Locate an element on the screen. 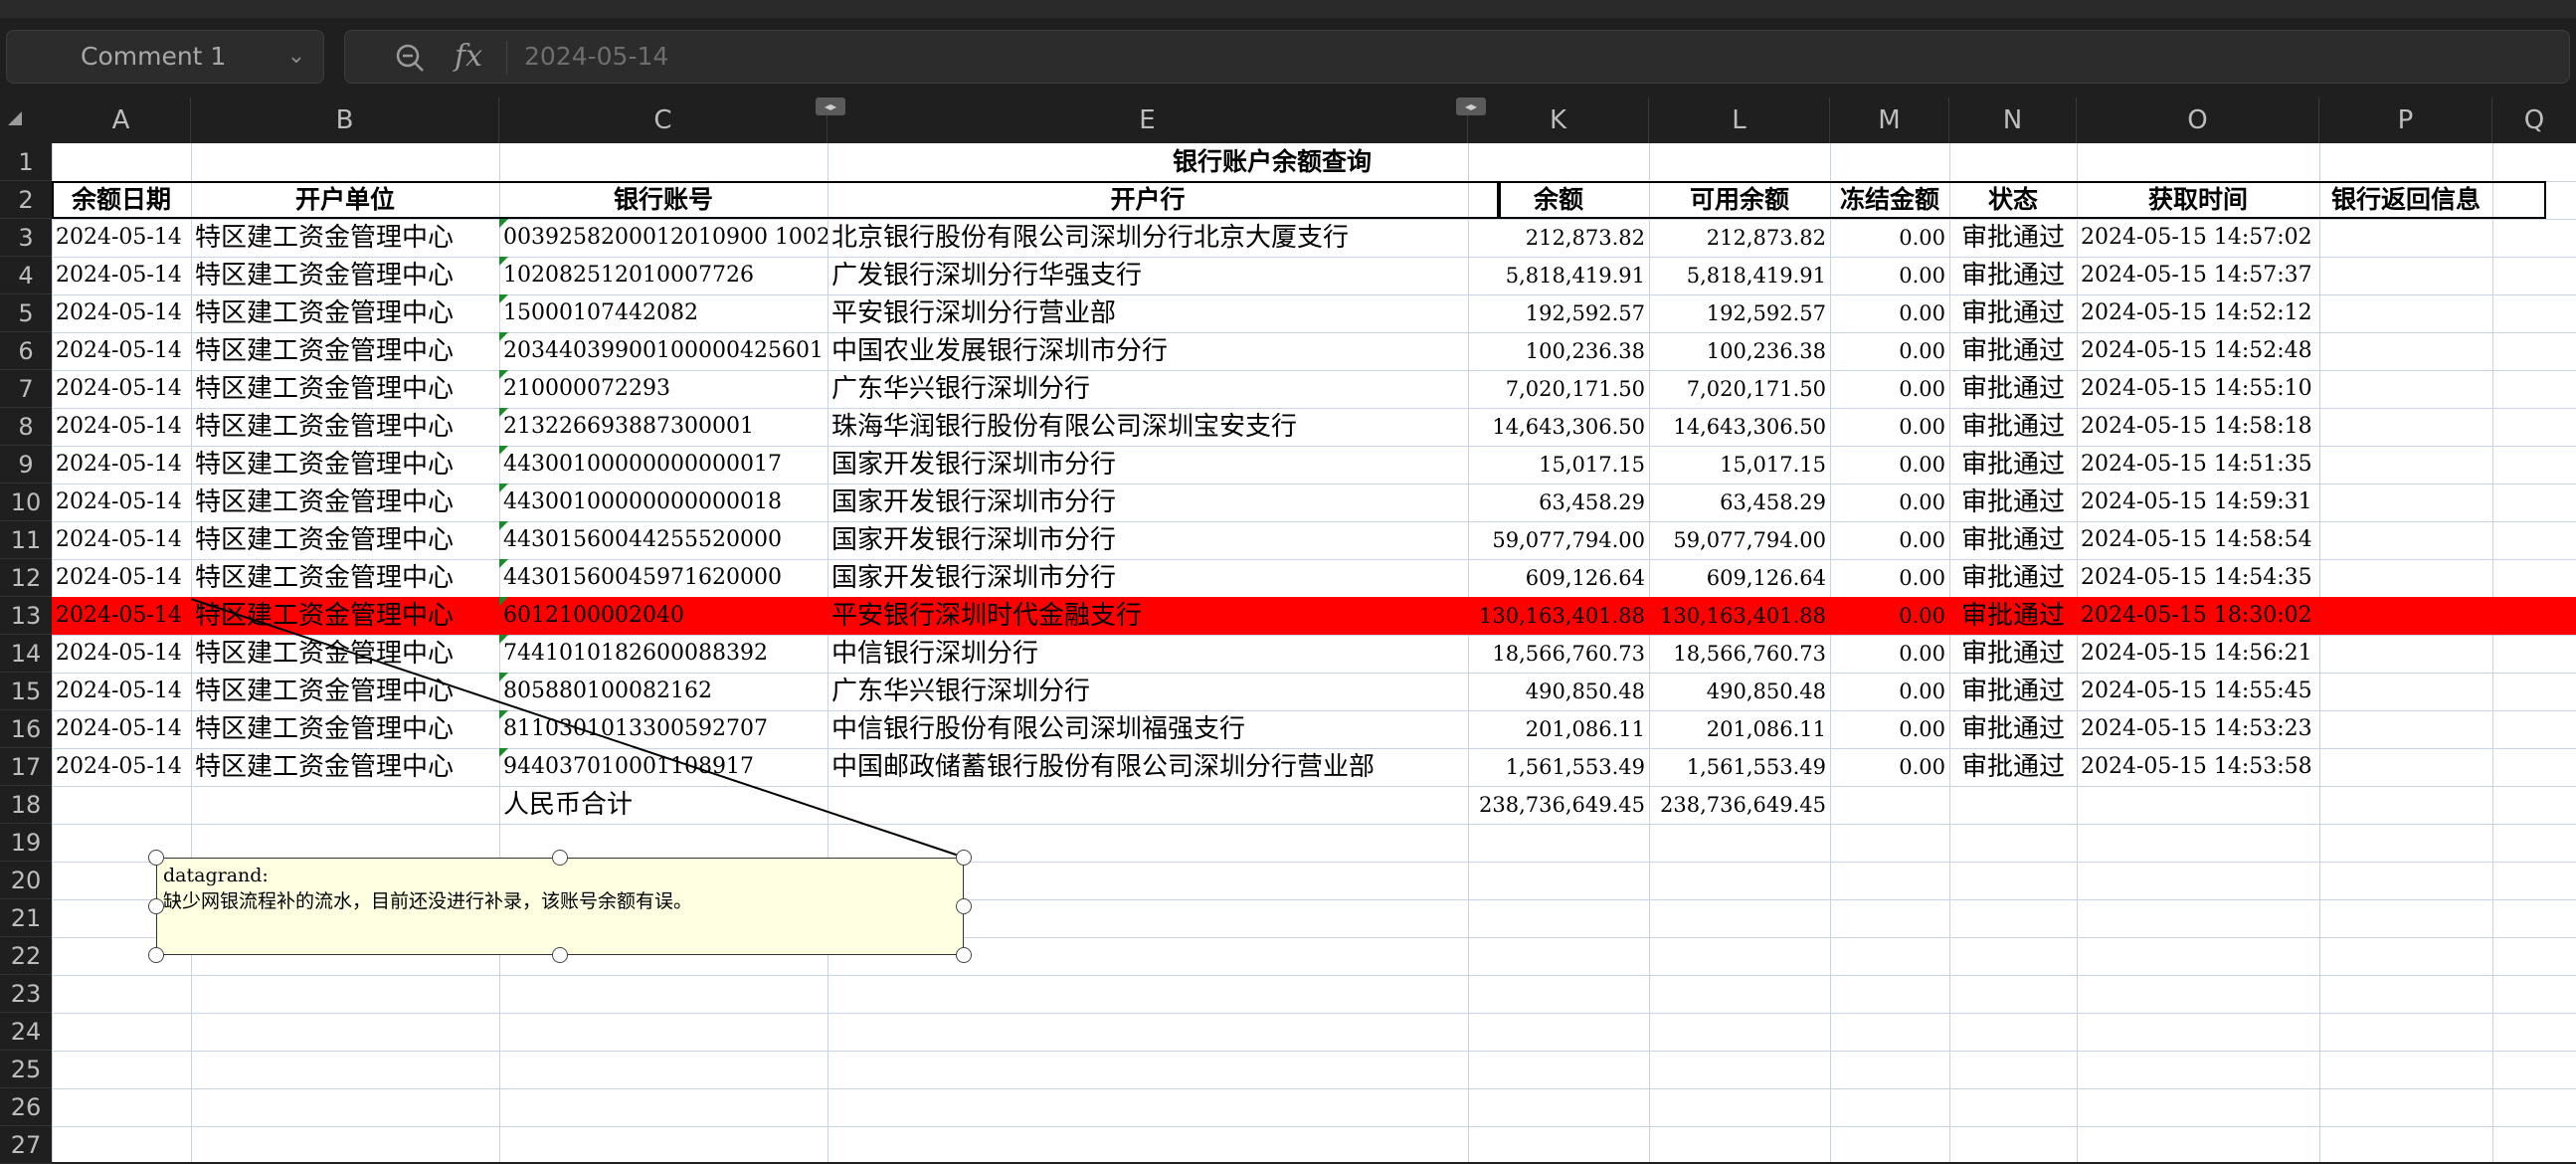 Image resolution: width=2576 pixels, height=1164 pixels. formula-bar: fx 2024-05-14 is located at coordinates (1457, 57).